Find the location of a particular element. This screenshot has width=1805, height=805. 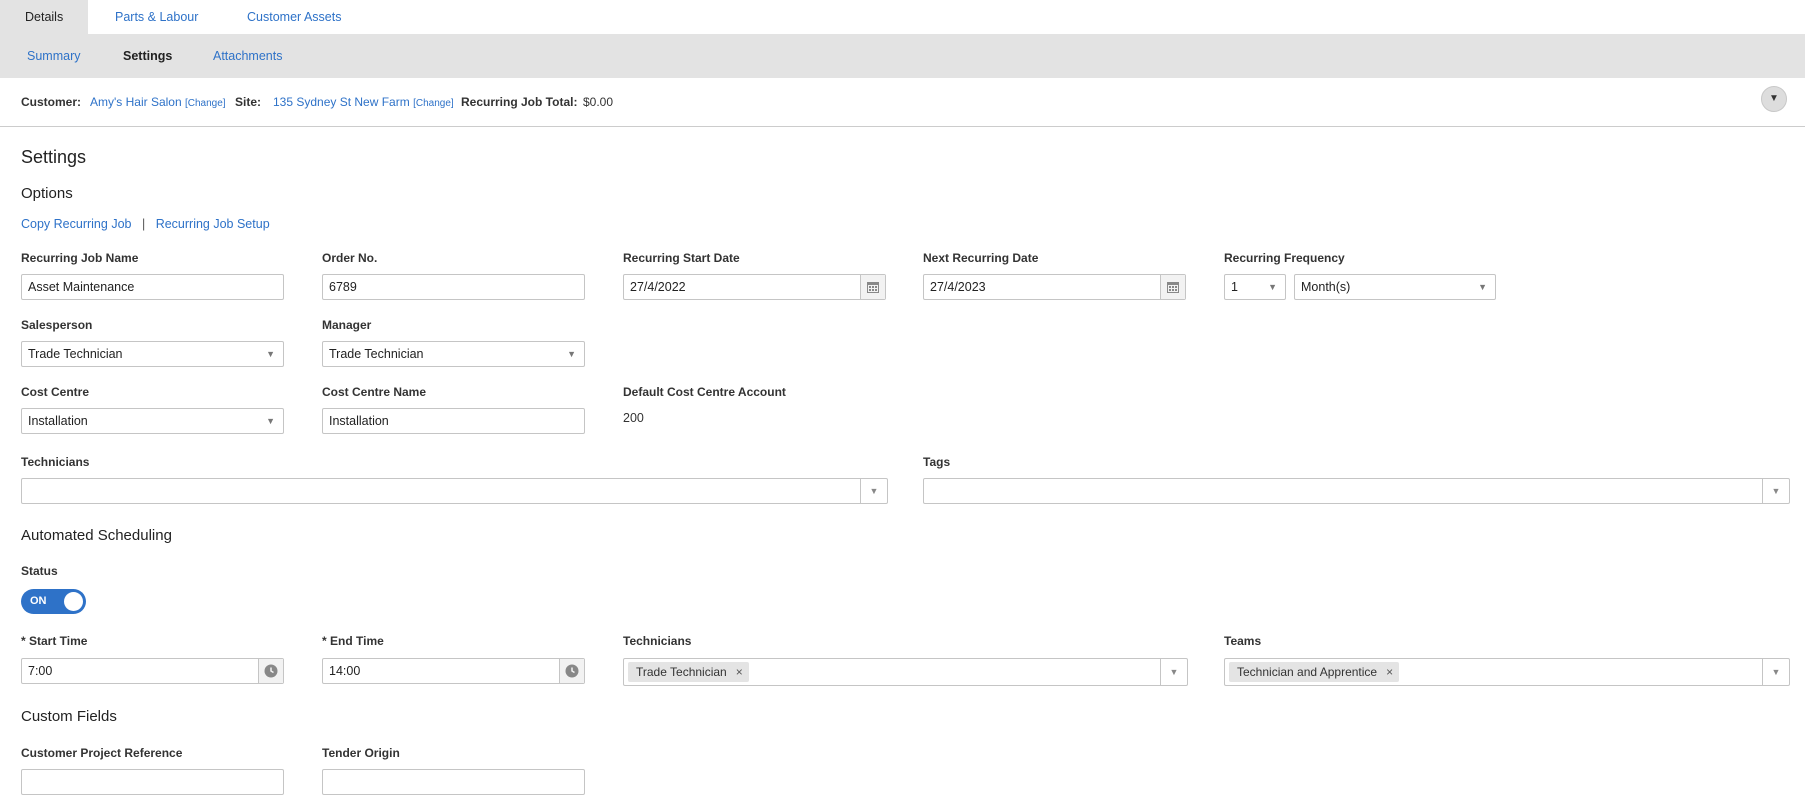

salesperson-label: Salesperson is located at coordinates (57, 325).